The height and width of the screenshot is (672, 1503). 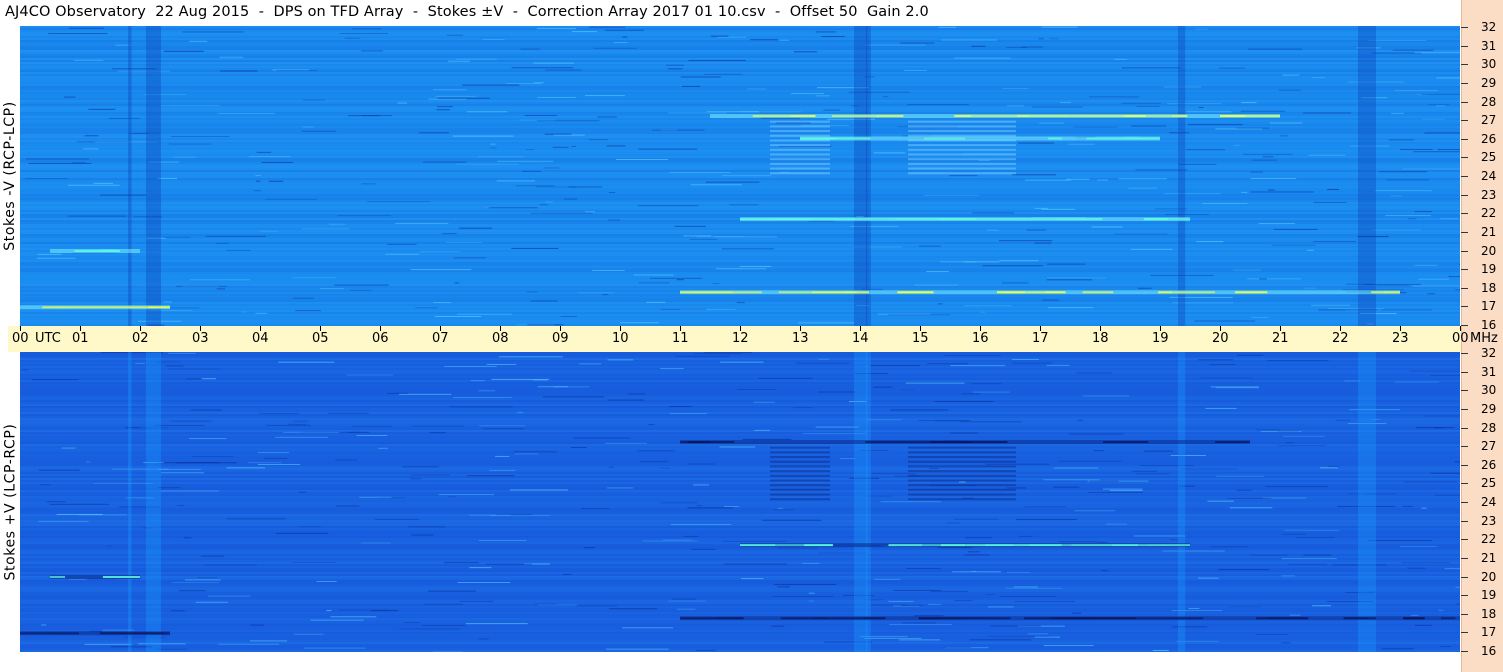 What do you see at coordinates (1489, 595) in the screenshot?
I see `frequency-tick-label: 19` at bounding box center [1489, 595].